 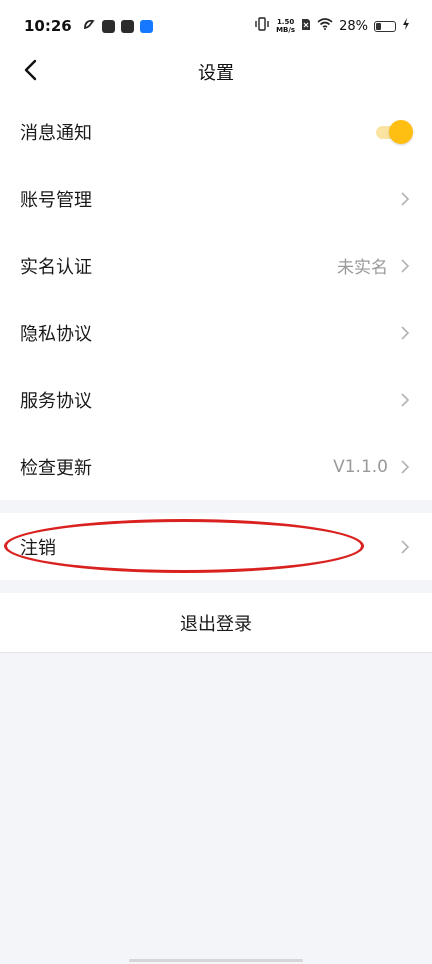 I want to click on setting-label: 注销, so click(x=38, y=548).